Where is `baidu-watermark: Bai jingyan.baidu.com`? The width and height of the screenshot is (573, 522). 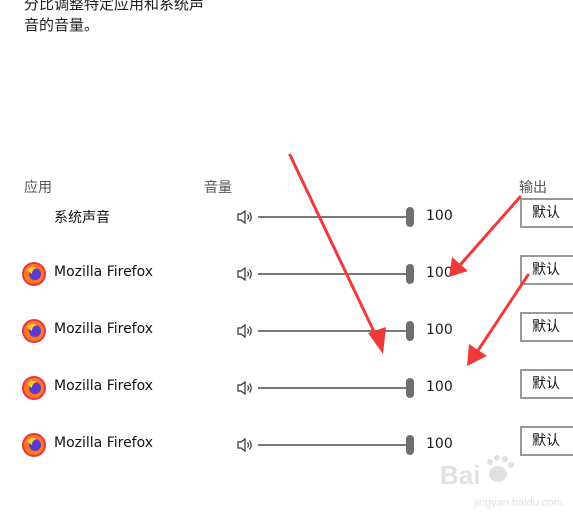 baidu-watermark: Bai jingyan.baidu.com is located at coordinates (501, 482).